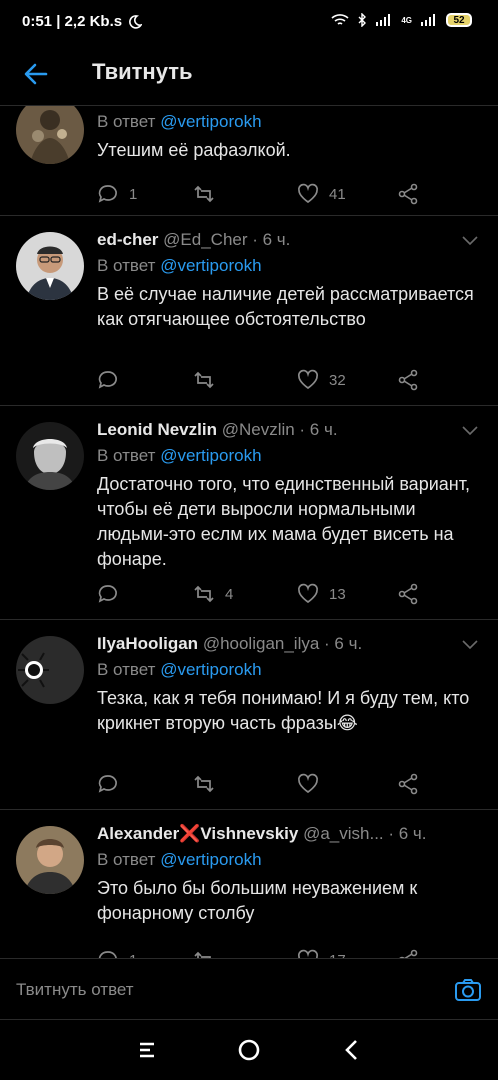  What do you see at coordinates (249, 75) in the screenshot?
I see `app-header: Твитнуть` at bounding box center [249, 75].